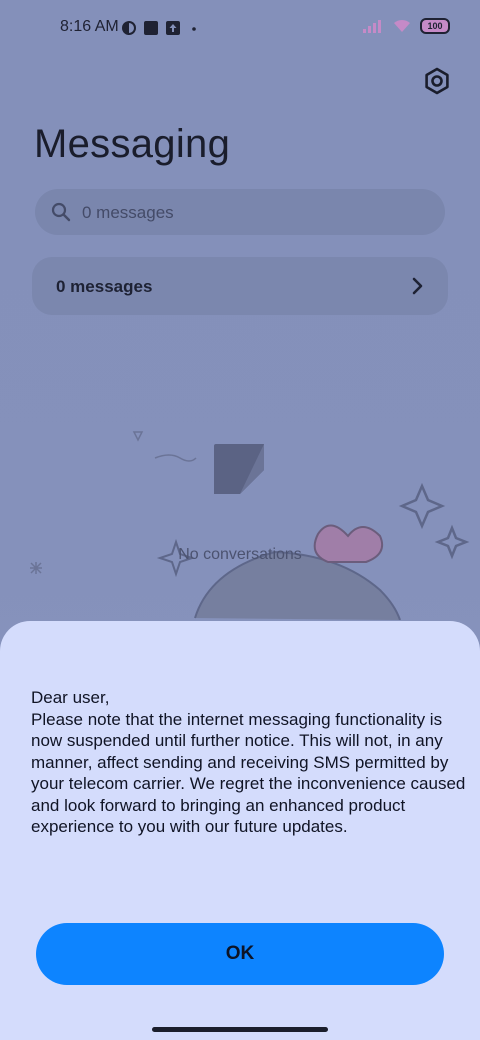 This screenshot has height=1040, width=480. Describe the element at coordinates (132, 144) in the screenshot. I see `page-title: Messaging` at that location.